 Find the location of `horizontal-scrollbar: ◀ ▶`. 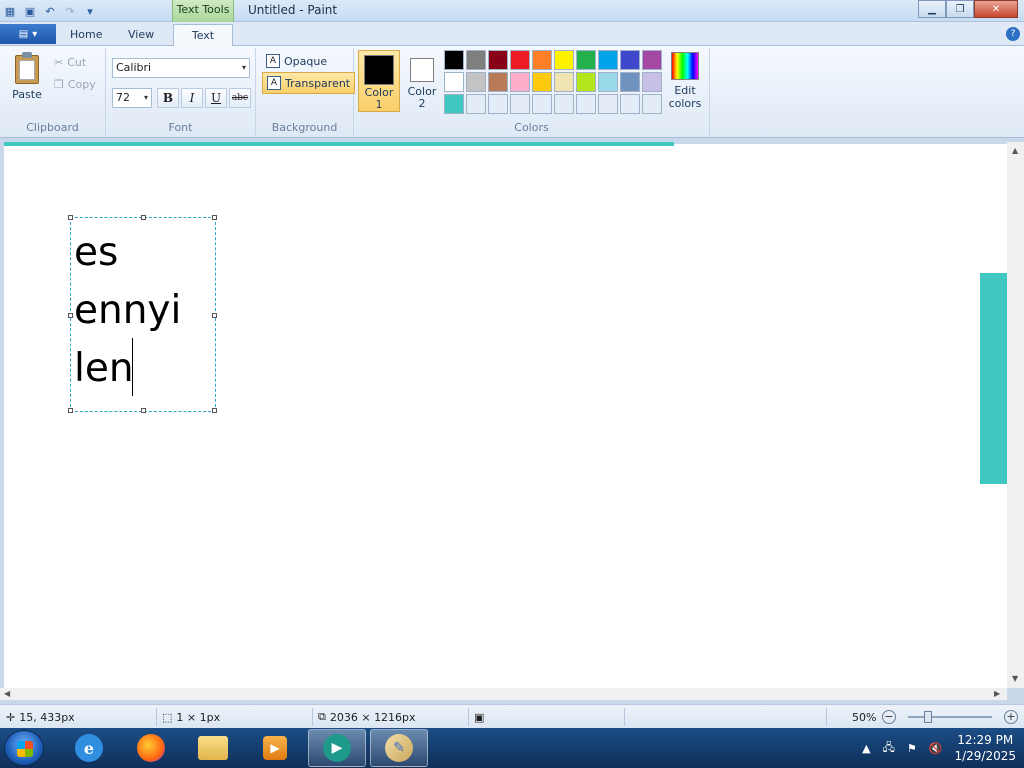

horizontal-scrollbar: ◀ ▶ is located at coordinates (503, 694).